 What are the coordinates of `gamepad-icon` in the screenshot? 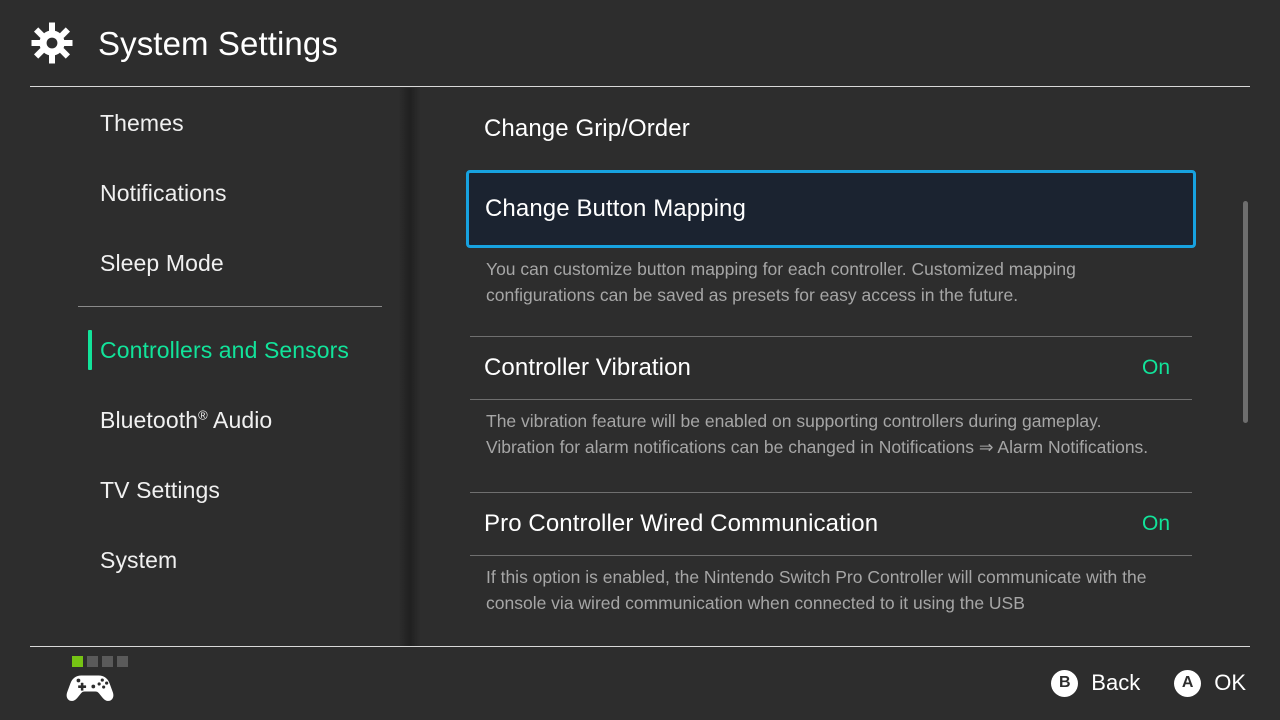 It's located at (90, 688).